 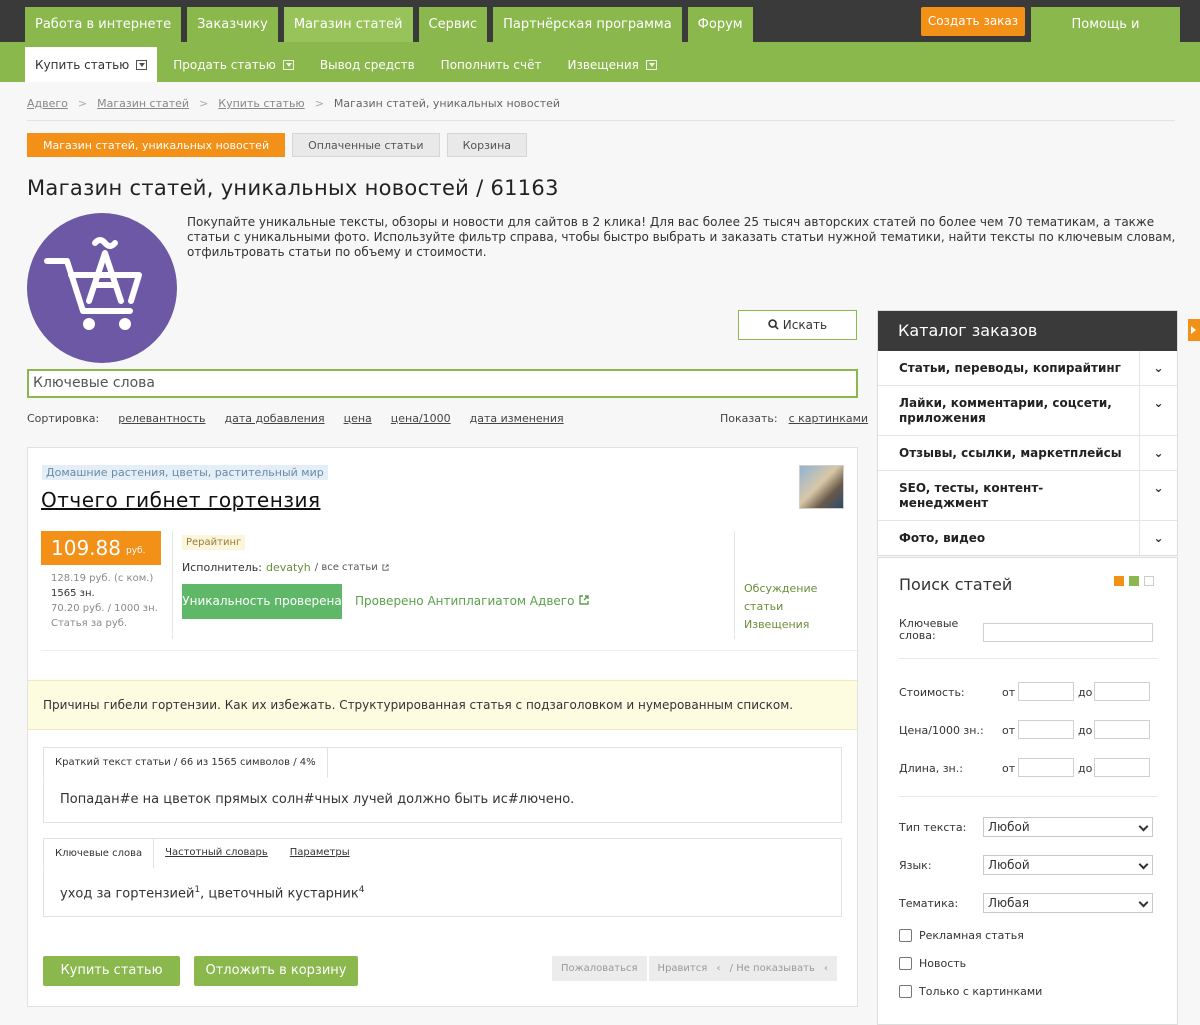 What do you see at coordinates (584, 600) in the screenshot?
I see `external-link-icon` at bounding box center [584, 600].